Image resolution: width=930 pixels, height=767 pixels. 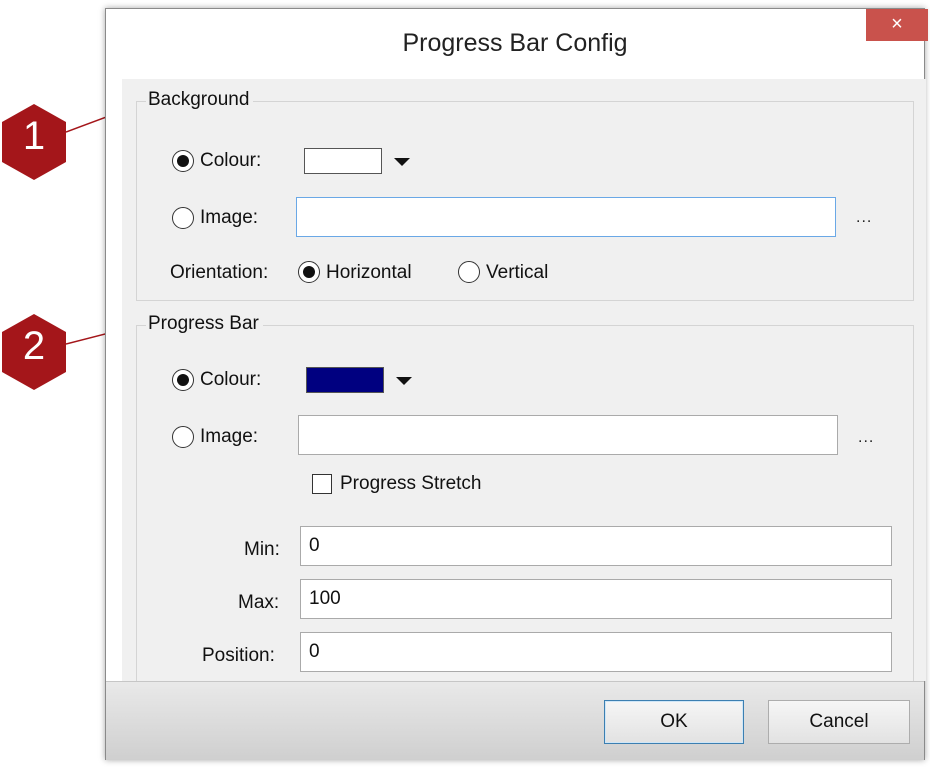 What do you see at coordinates (345, 380) in the screenshot?
I see `progress-colour-swatch` at bounding box center [345, 380].